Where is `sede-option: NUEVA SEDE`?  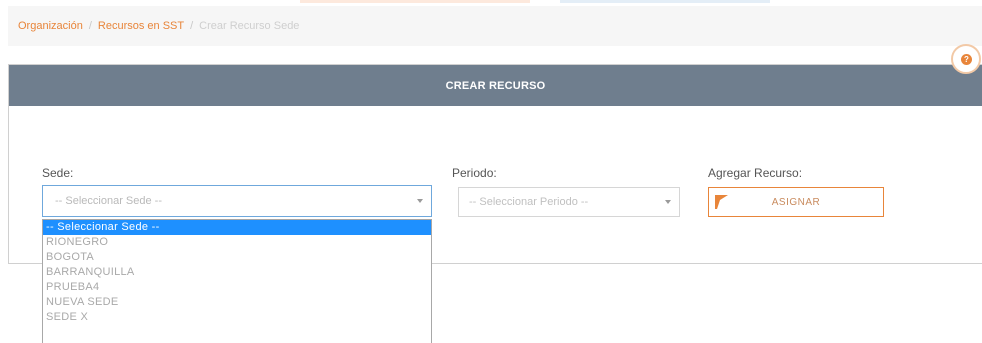
sede-option: NUEVA SEDE is located at coordinates (237, 302).